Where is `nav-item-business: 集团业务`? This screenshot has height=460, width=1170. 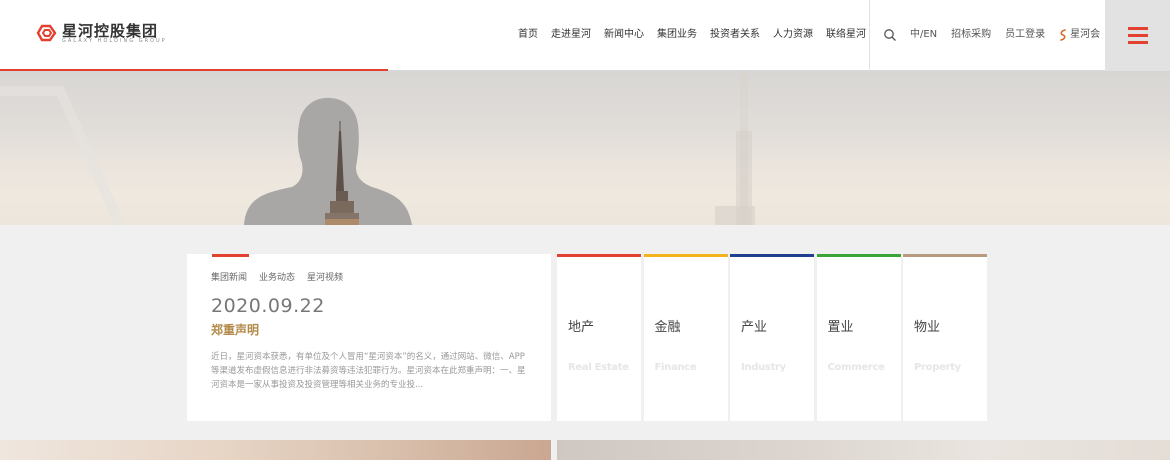
nav-item-business: 集团业务 is located at coordinates (677, 35).